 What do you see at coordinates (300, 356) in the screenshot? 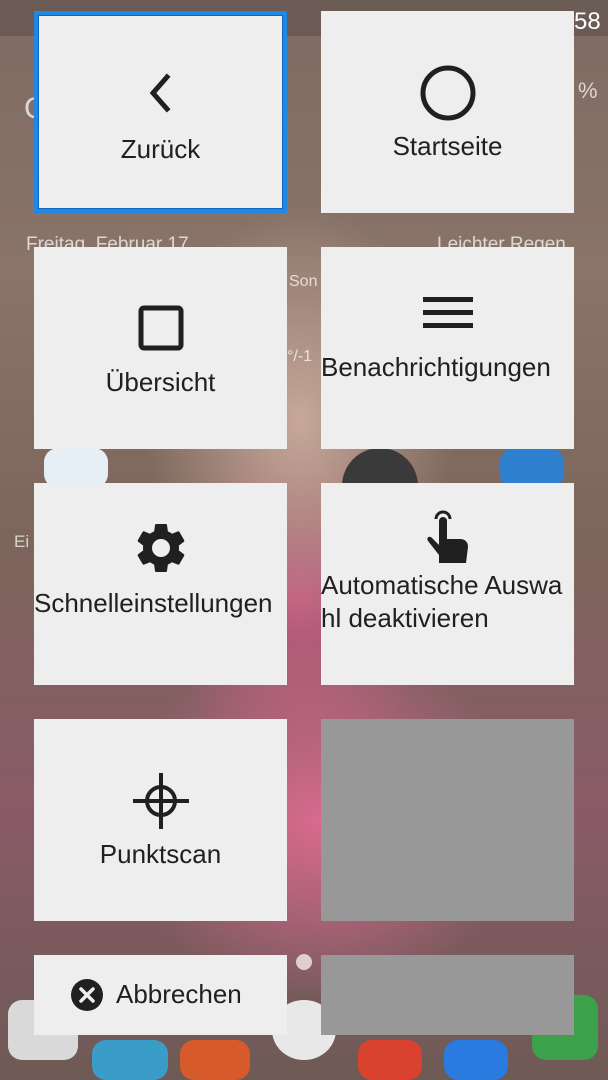
I see `temperature-text: °/-1` at bounding box center [300, 356].